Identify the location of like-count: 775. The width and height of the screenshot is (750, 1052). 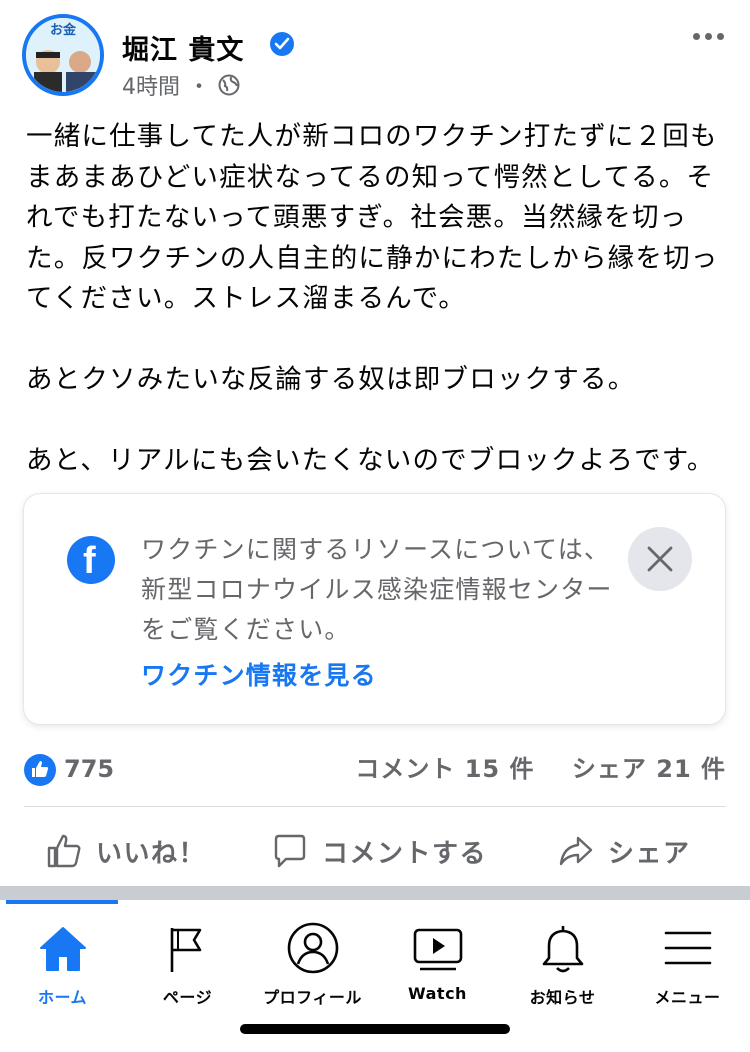
(89, 769).